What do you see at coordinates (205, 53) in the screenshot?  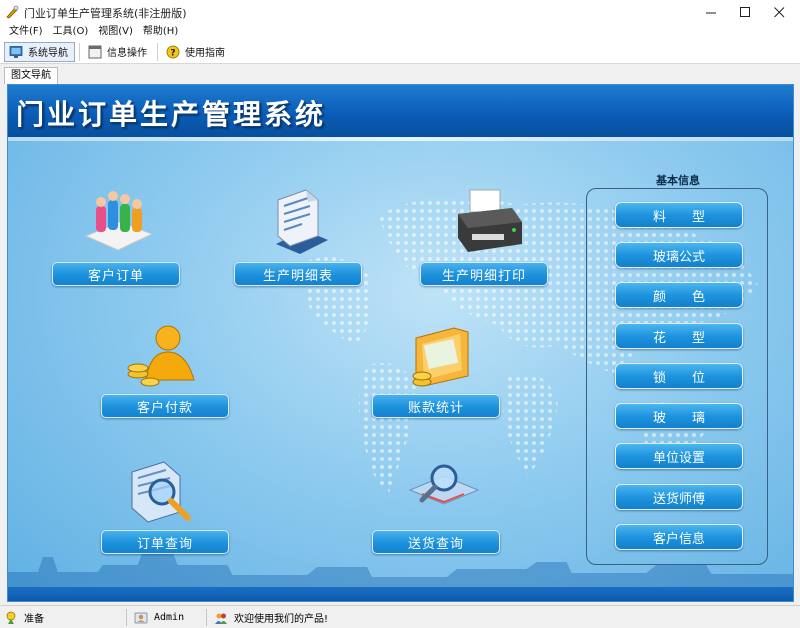 I see `guide-label: 使用指南` at bounding box center [205, 53].